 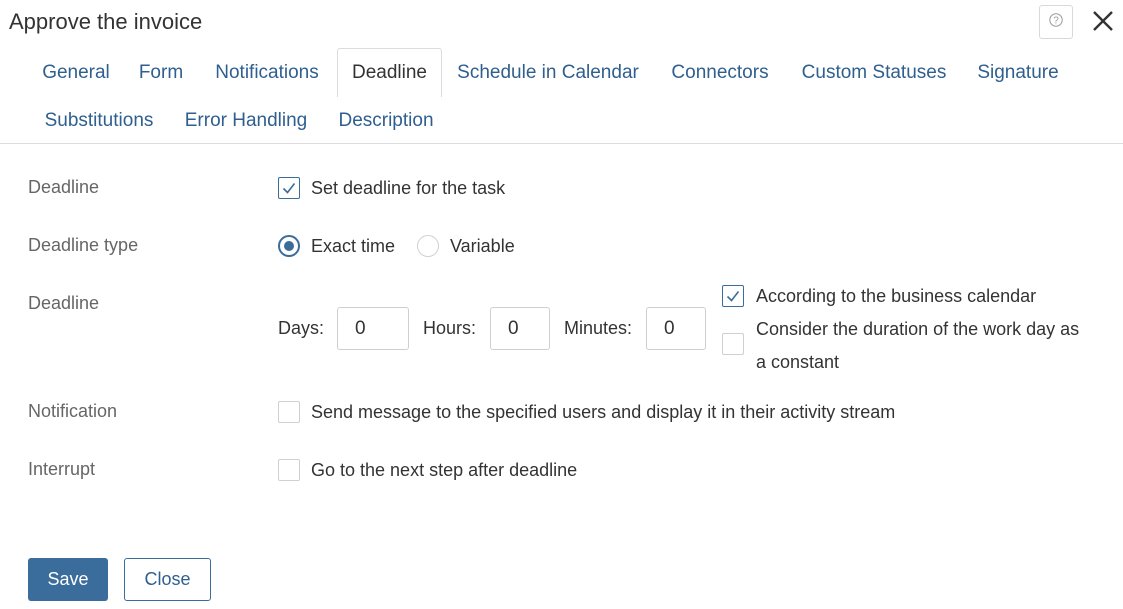 What do you see at coordinates (561, 22) in the screenshot?
I see `dialog-header: Approve the invoice ?` at bounding box center [561, 22].